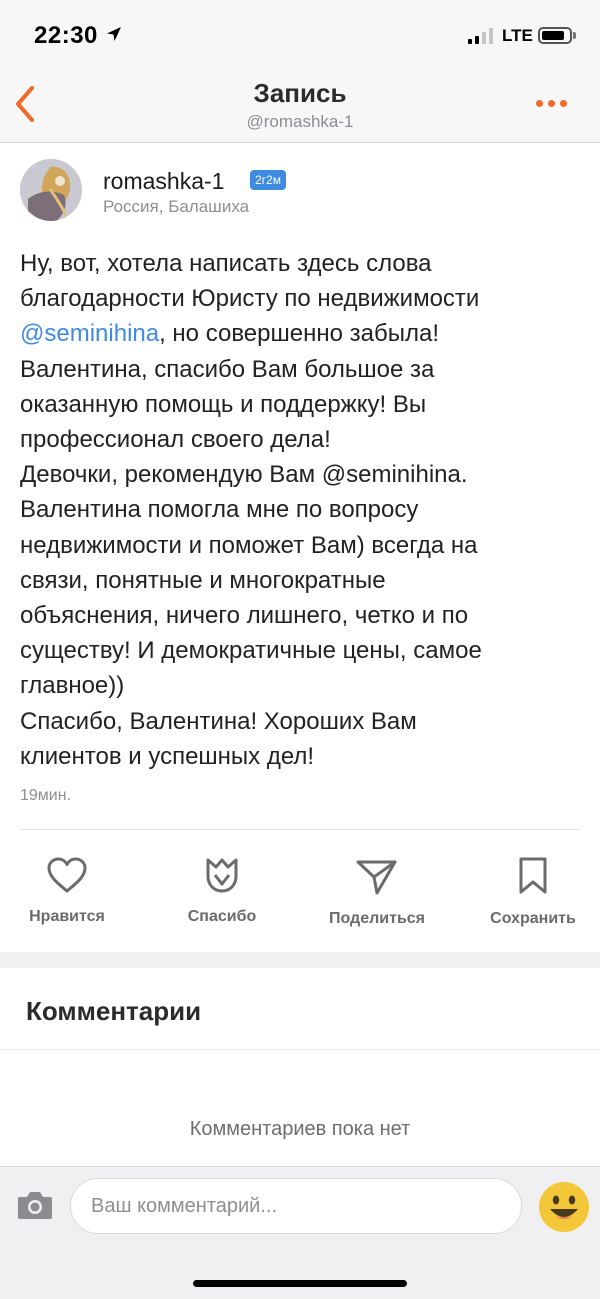 The width and height of the screenshot is (600, 1299). What do you see at coordinates (89, 333) in the screenshot?
I see `mention-link: @seminihina` at bounding box center [89, 333].